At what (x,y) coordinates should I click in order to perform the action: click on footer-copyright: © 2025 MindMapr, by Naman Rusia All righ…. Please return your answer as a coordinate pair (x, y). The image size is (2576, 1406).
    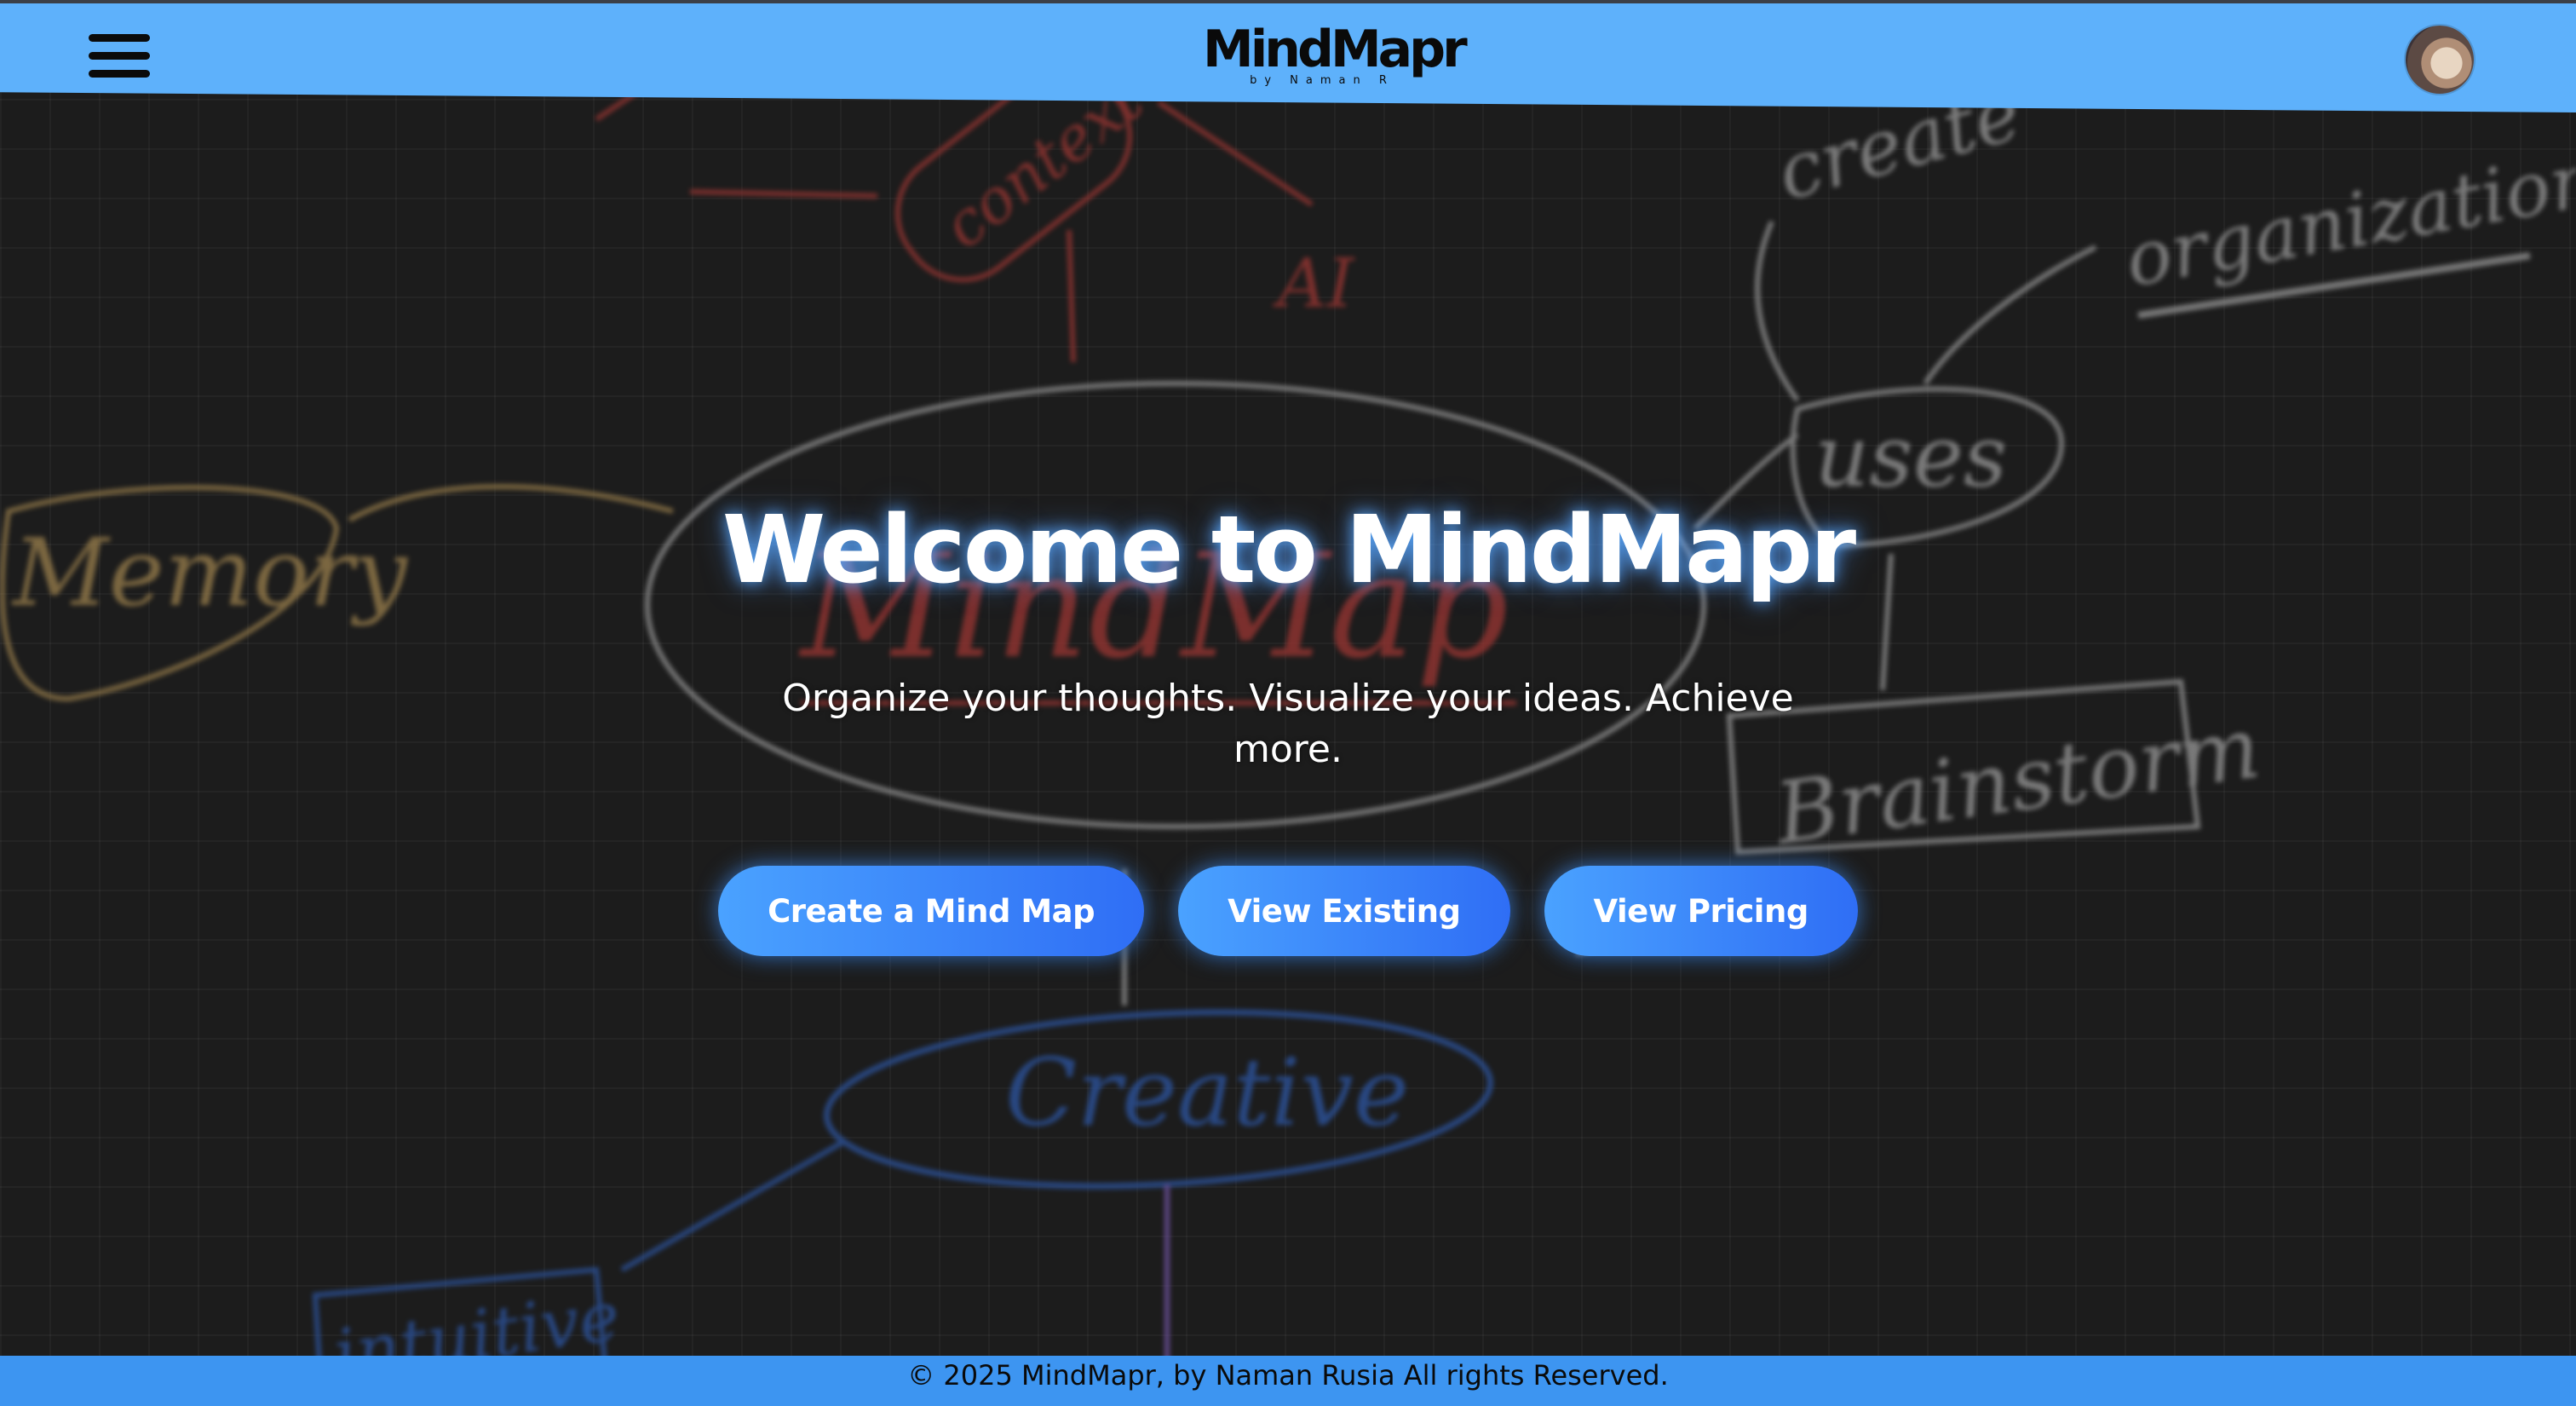
    Looking at the image, I should click on (1288, 1375).